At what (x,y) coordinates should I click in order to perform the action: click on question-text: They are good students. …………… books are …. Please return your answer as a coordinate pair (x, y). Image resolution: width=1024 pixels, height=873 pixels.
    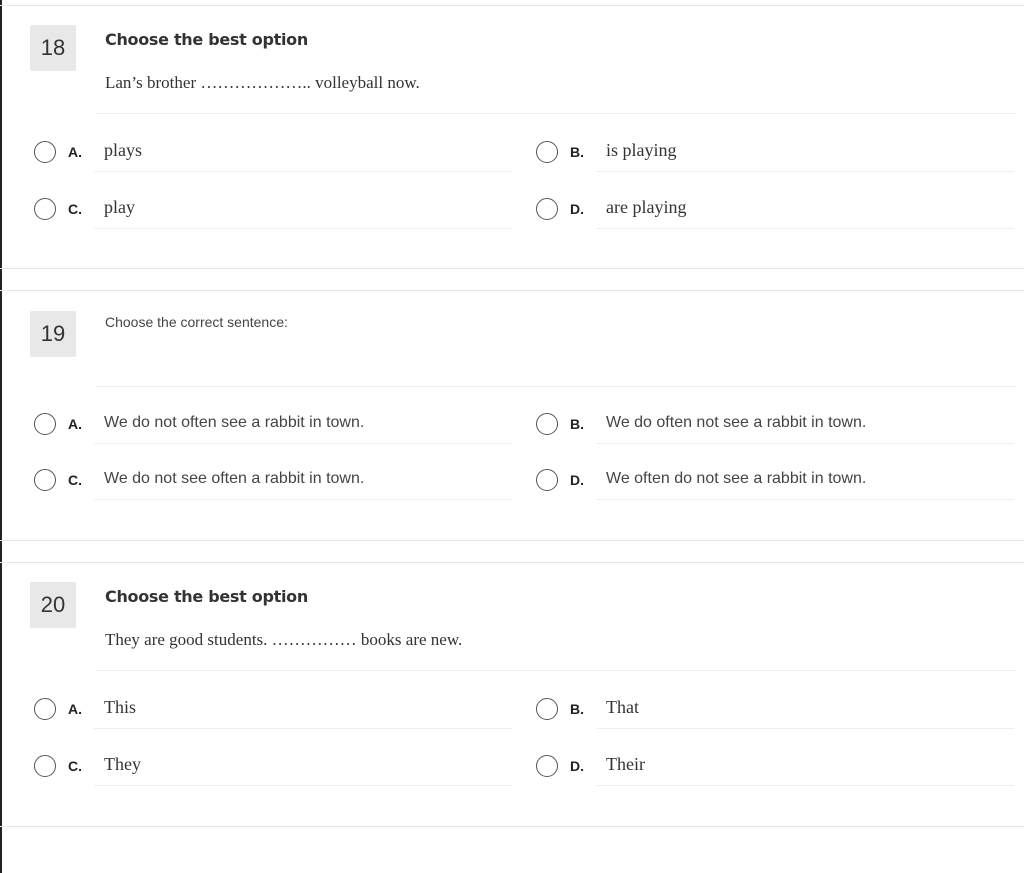
    Looking at the image, I should click on (284, 639).